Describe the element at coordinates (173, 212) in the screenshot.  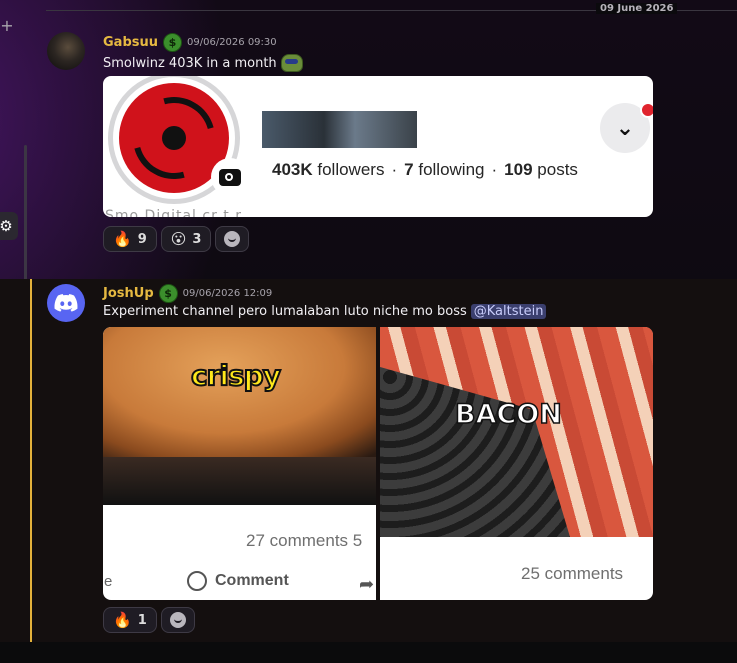
I see `bio-cut-text: Smo Digital cr t r` at that location.